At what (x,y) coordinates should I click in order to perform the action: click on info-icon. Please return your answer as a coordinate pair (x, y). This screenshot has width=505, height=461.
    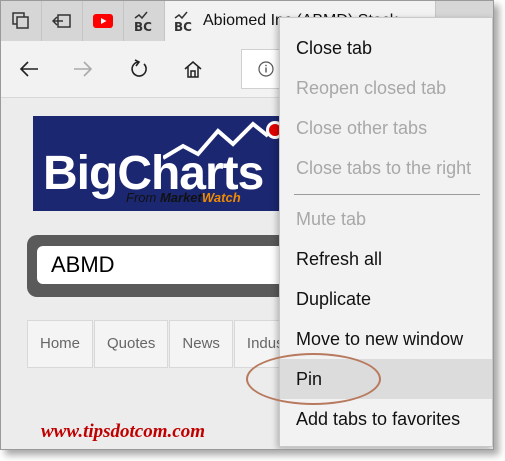
    Looking at the image, I should click on (266, 69).